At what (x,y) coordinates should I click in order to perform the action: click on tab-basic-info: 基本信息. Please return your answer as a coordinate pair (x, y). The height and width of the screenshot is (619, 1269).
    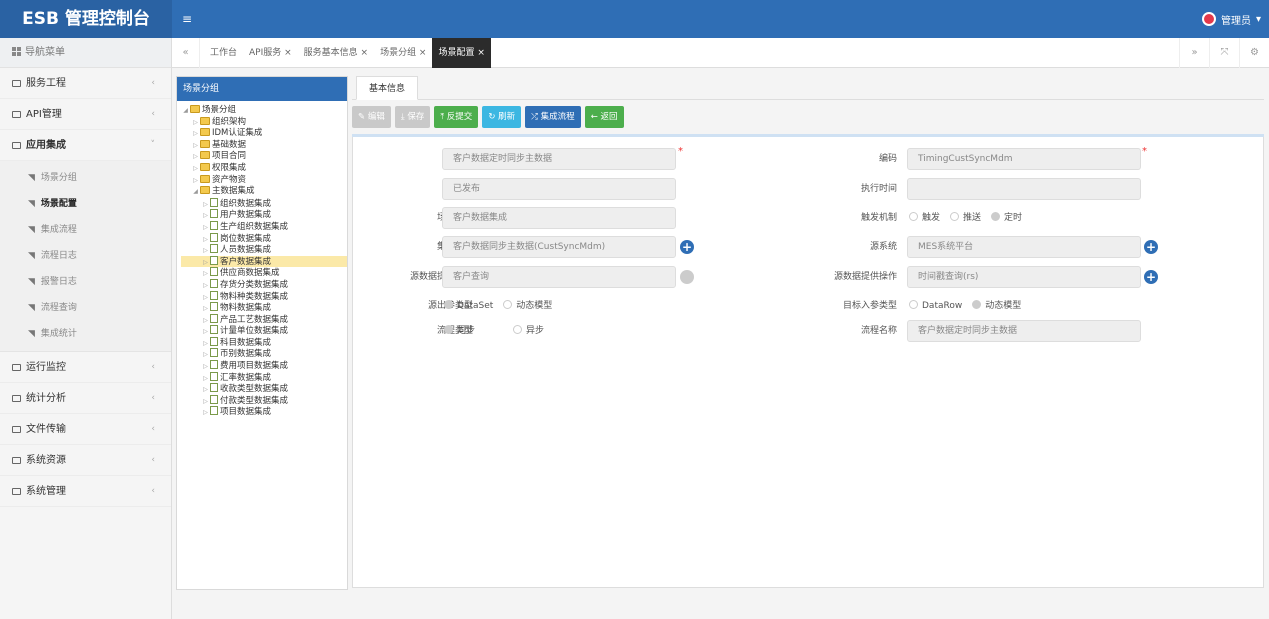
    Looking at the image, I should click on (387, 88).